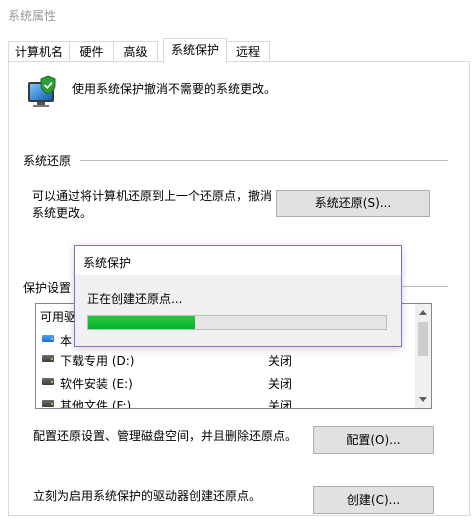 The height and width of the screenshot is (521, 474). What do you see at coordinates (174, 89) in the screenshot?
I see `intro-text: 使用系统保护撤消不需要的系统更改。` at bounding box center [174, 89].